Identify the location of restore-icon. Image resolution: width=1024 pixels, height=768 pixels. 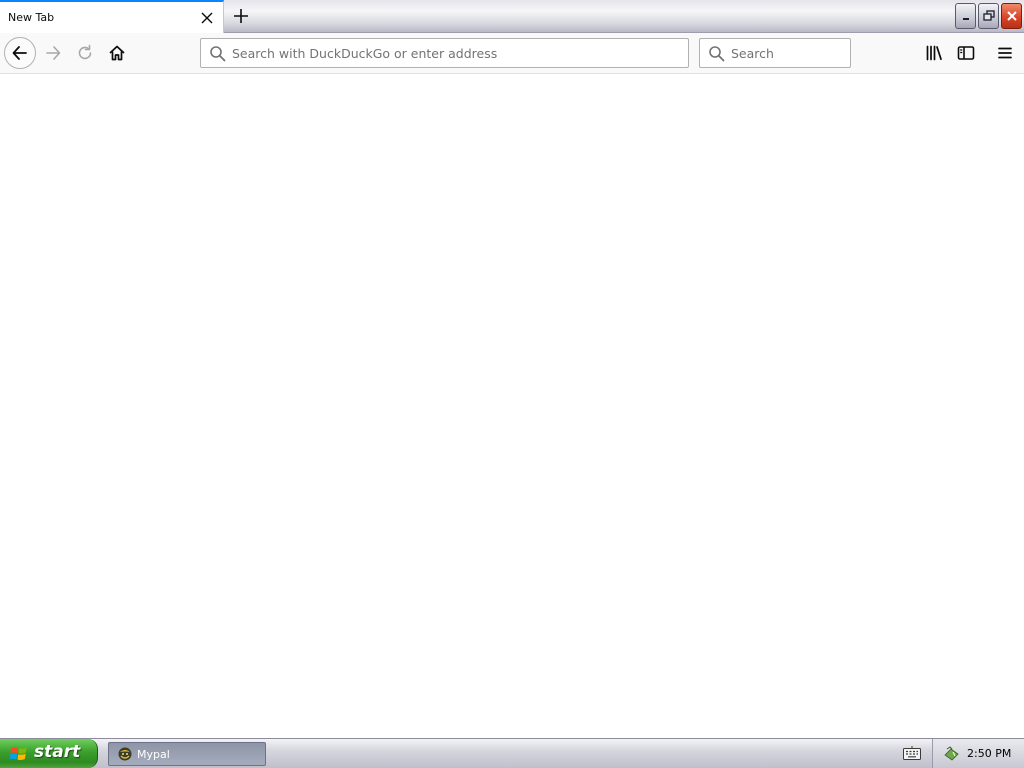
(988, 15).